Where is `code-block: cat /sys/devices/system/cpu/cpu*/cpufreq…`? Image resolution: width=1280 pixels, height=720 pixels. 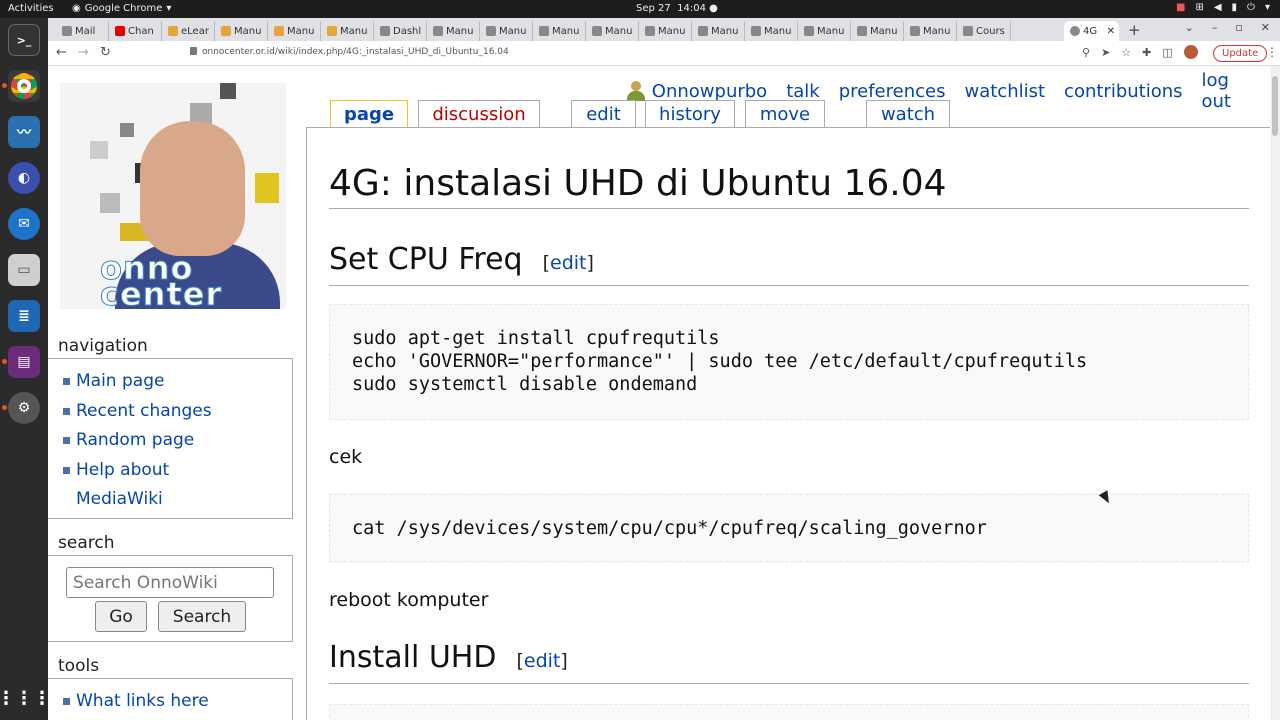 code-block: cat /sys/devices/system/cpu/cpu*/cpufreq… is located at coordinates (789, 528).